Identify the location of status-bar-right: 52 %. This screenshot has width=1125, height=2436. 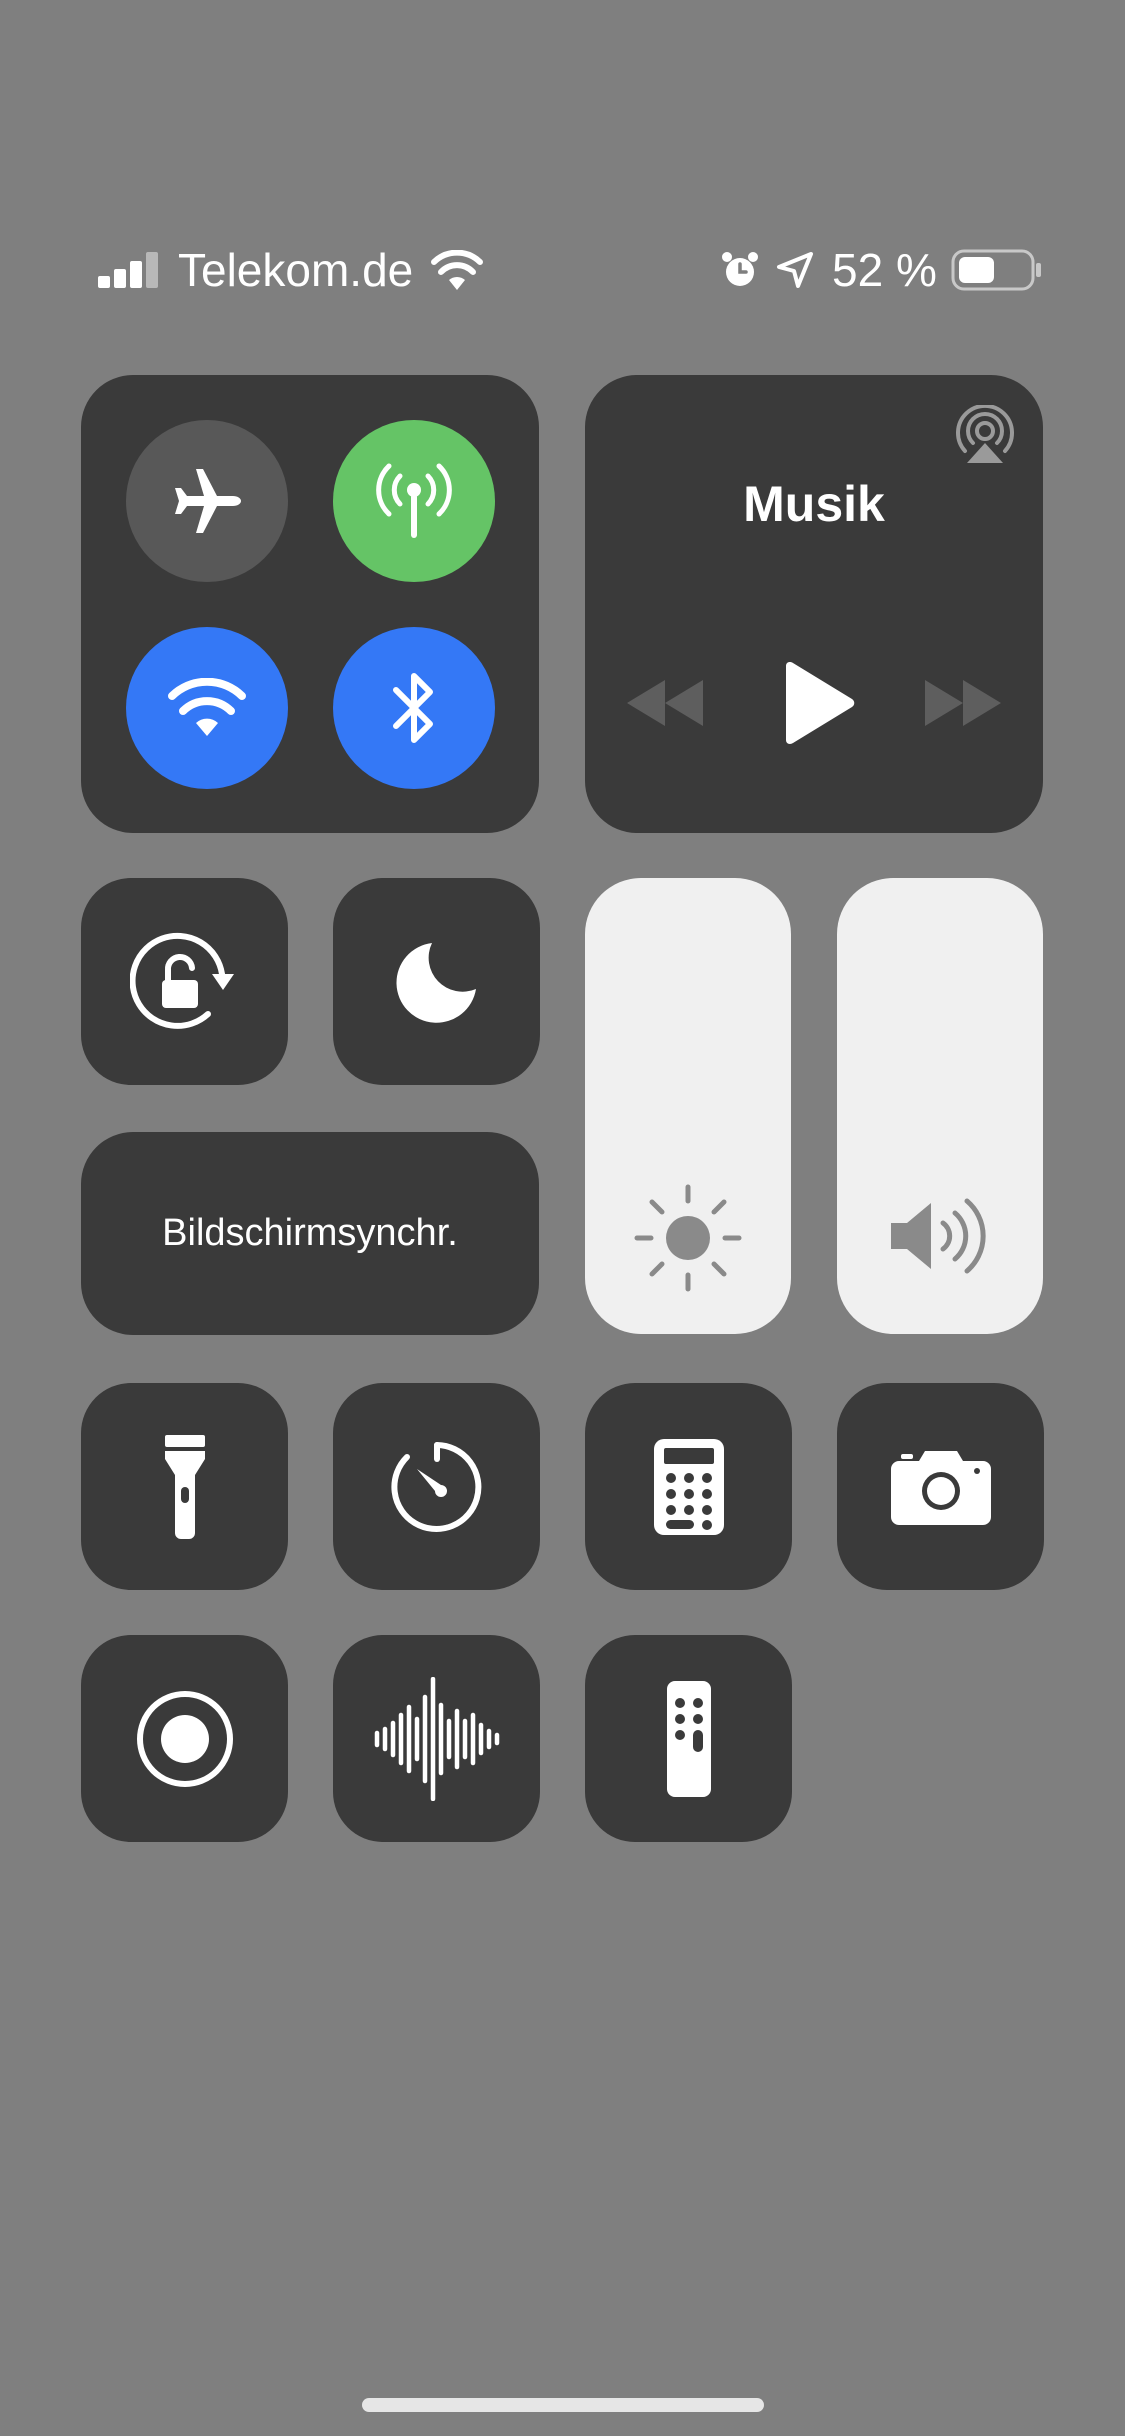
(881, 270).